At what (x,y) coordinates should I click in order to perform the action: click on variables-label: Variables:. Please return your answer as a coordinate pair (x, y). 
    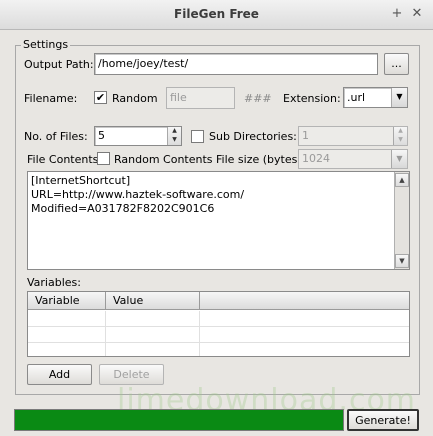
    Looking at the image, I should click on (54, 282).